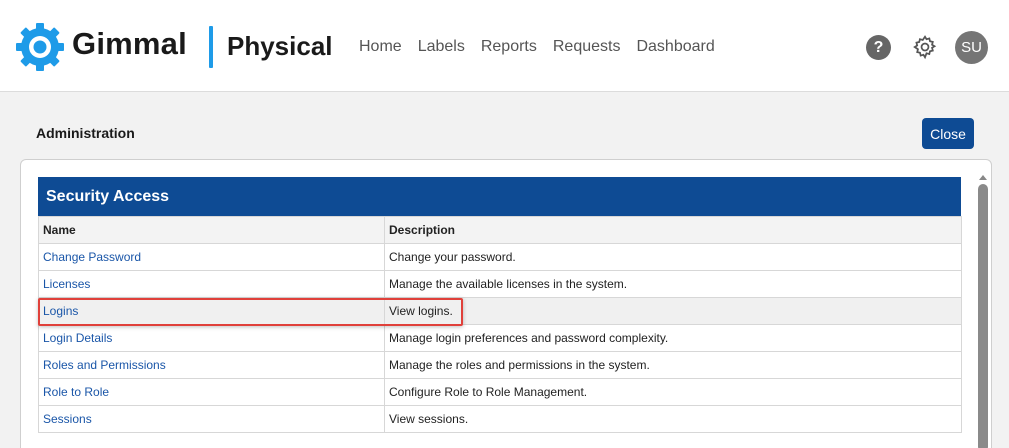 The height and width of the screenshot is (448, 1009). Describe the element at coordinates (85, 133) in the screenshot. I see `page-title: Administration` at that location.